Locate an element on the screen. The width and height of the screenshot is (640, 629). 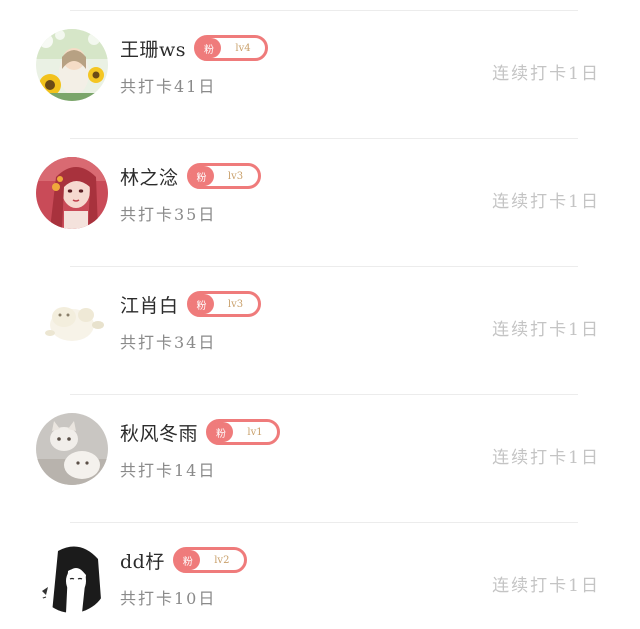
name-line: 王珊ws 粉 lv4 is located at coordinates (194, 48).